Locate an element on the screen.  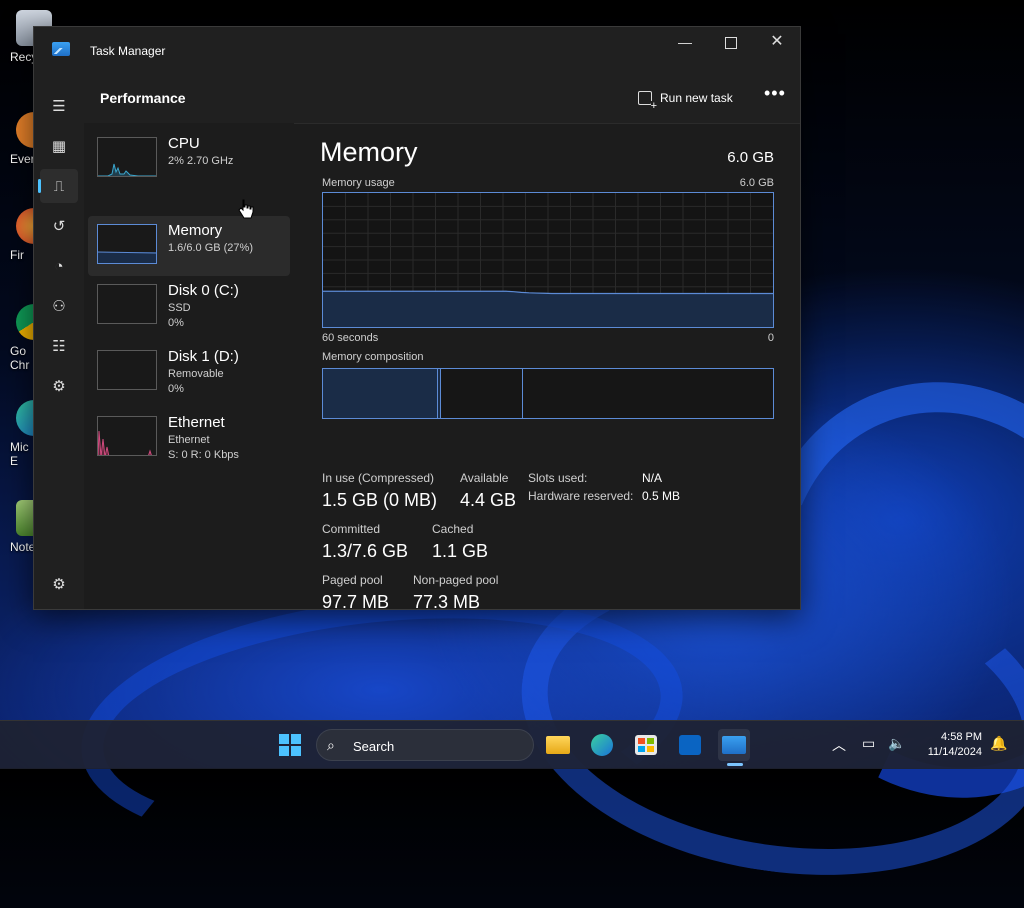
resource-subtitle: SSD is located at coordinates (179, 308).